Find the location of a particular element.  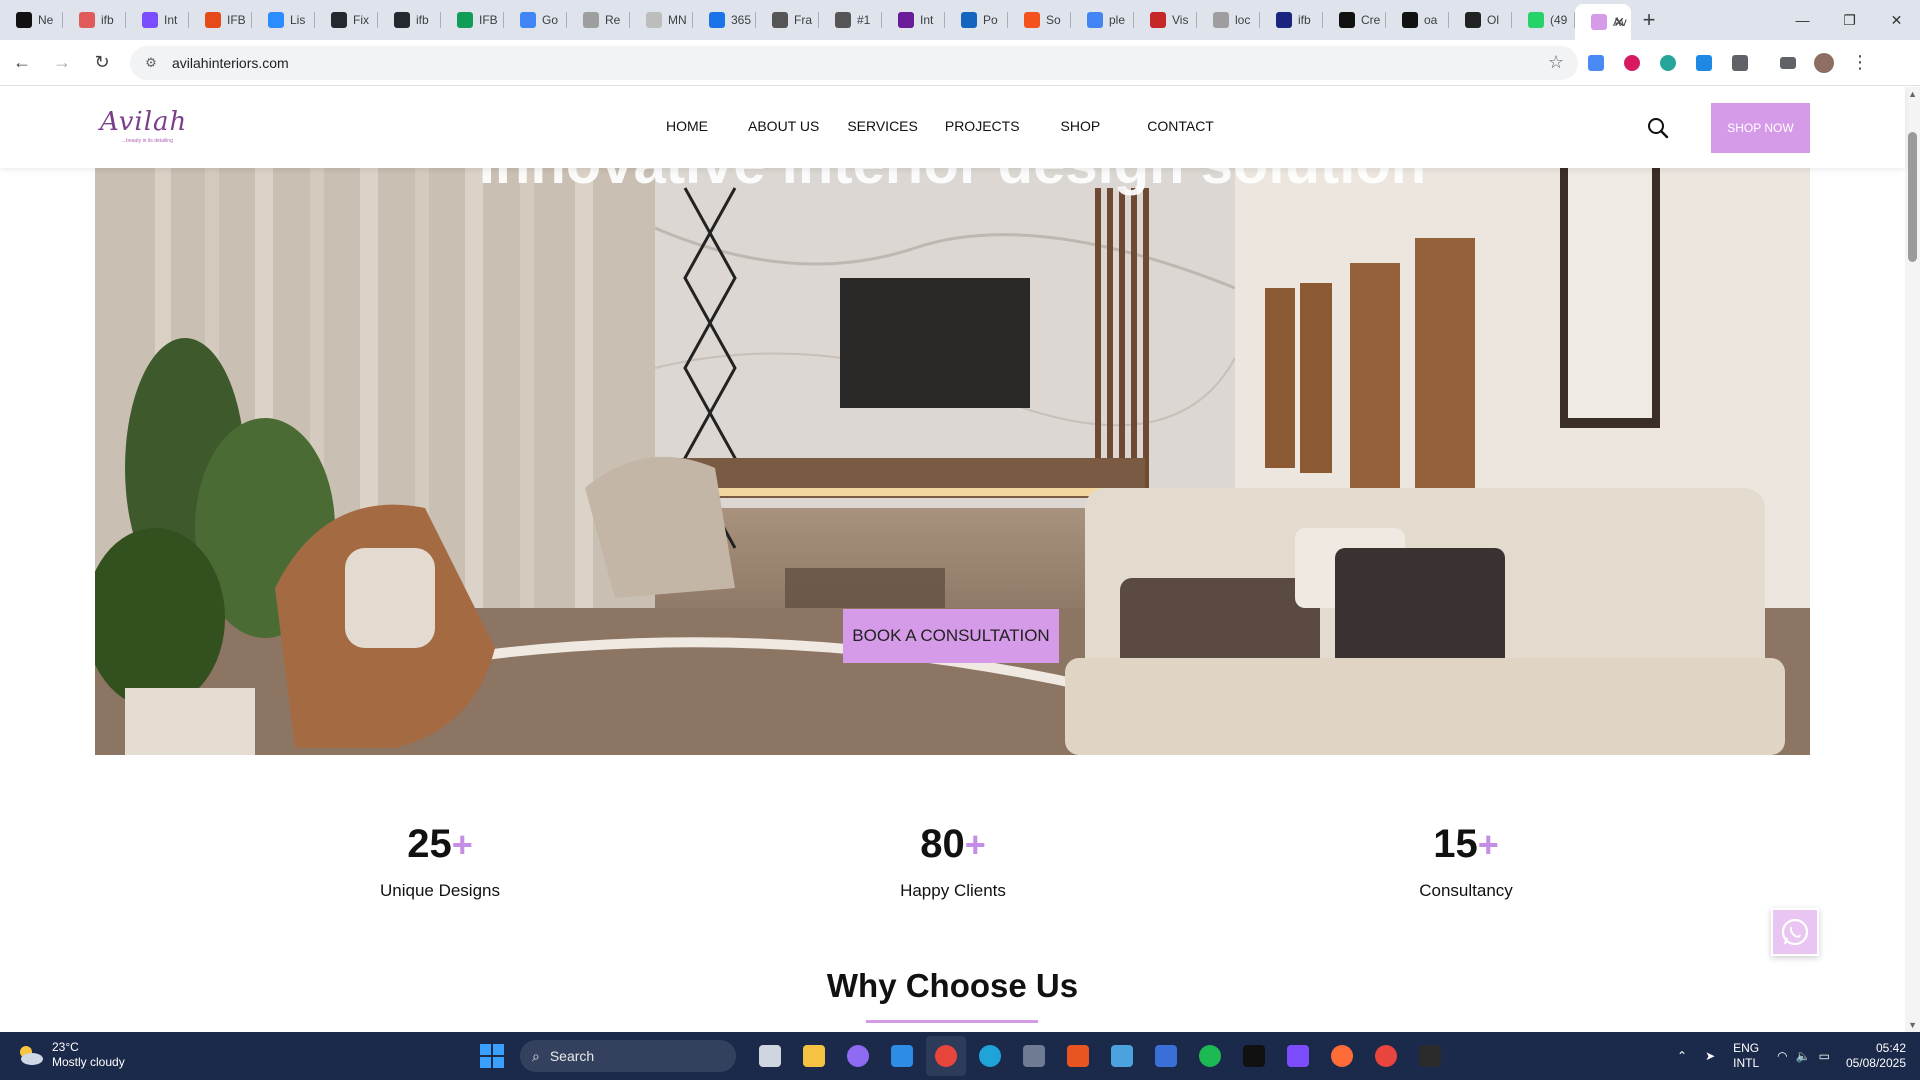

close-window-icon: ✕ is located at coordinates (1896, 20).